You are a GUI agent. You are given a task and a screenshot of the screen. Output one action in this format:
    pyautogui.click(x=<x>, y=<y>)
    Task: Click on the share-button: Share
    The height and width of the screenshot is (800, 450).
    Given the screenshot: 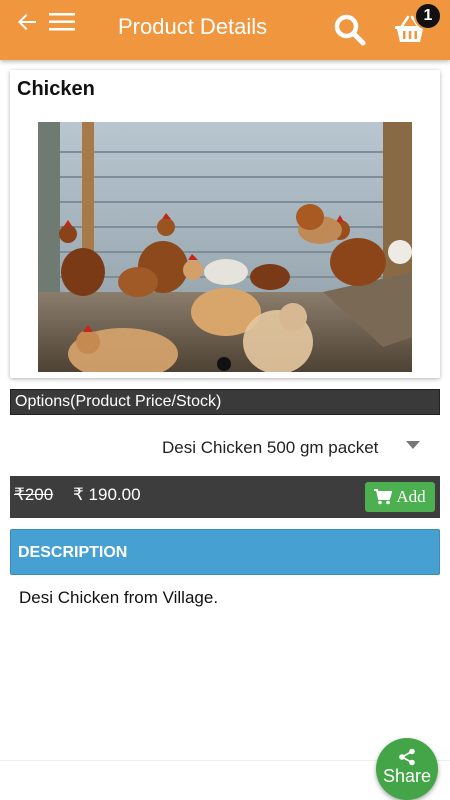 What is the action you would take?
    pyautogui.click(x=407, y=769)
    